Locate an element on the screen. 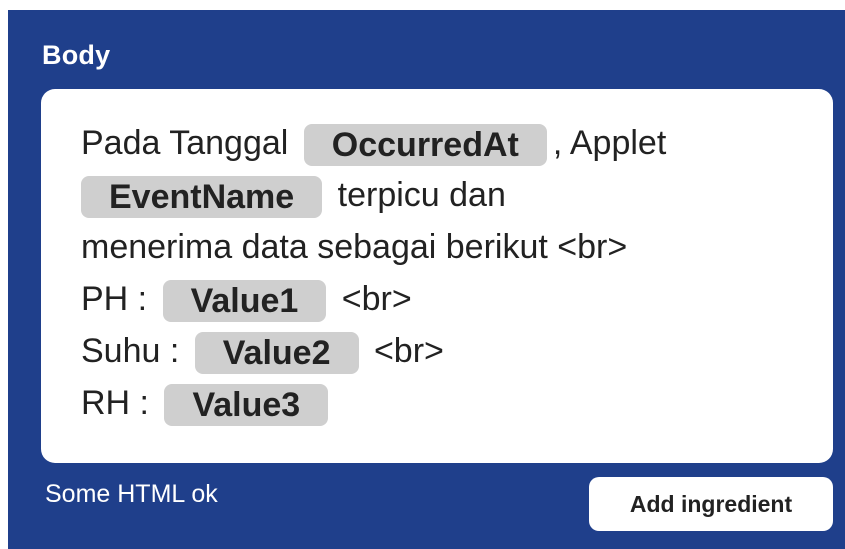 This screenshot has width=845, height=549. ingredient-token-occurredat: OccurredAt is located at coordinates (425, 145).